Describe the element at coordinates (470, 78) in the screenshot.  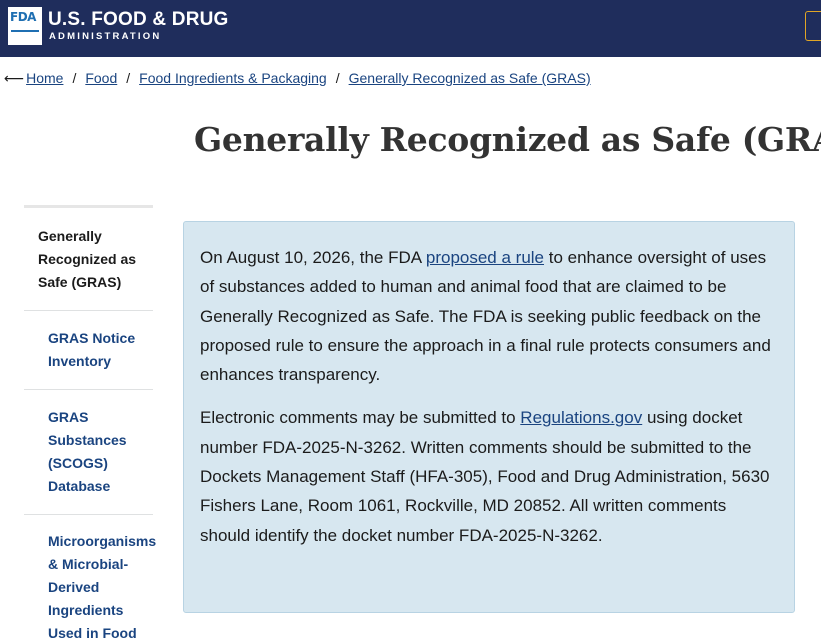
I see `breadcrumb-gras: Generally Recognized as Safe (GRAS)` at that location.